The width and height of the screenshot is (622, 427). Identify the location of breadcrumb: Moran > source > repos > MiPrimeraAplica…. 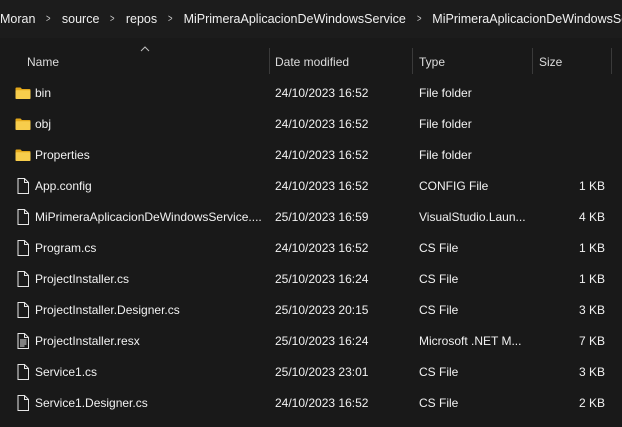
(311, 19).